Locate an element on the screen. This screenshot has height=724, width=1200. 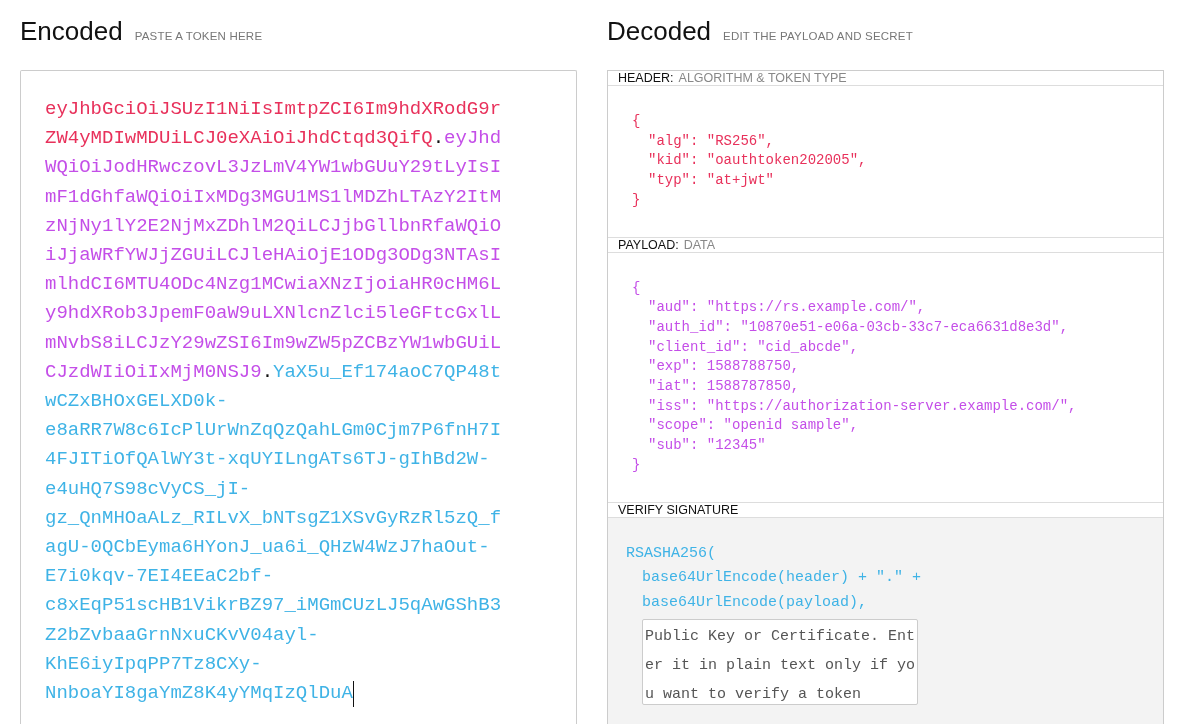
token-signature-text: gz_QnMHOaALz_RILvX_bNTsgZ1XSvGyRzRl5zQ_f is located at coordinates (273, 518).